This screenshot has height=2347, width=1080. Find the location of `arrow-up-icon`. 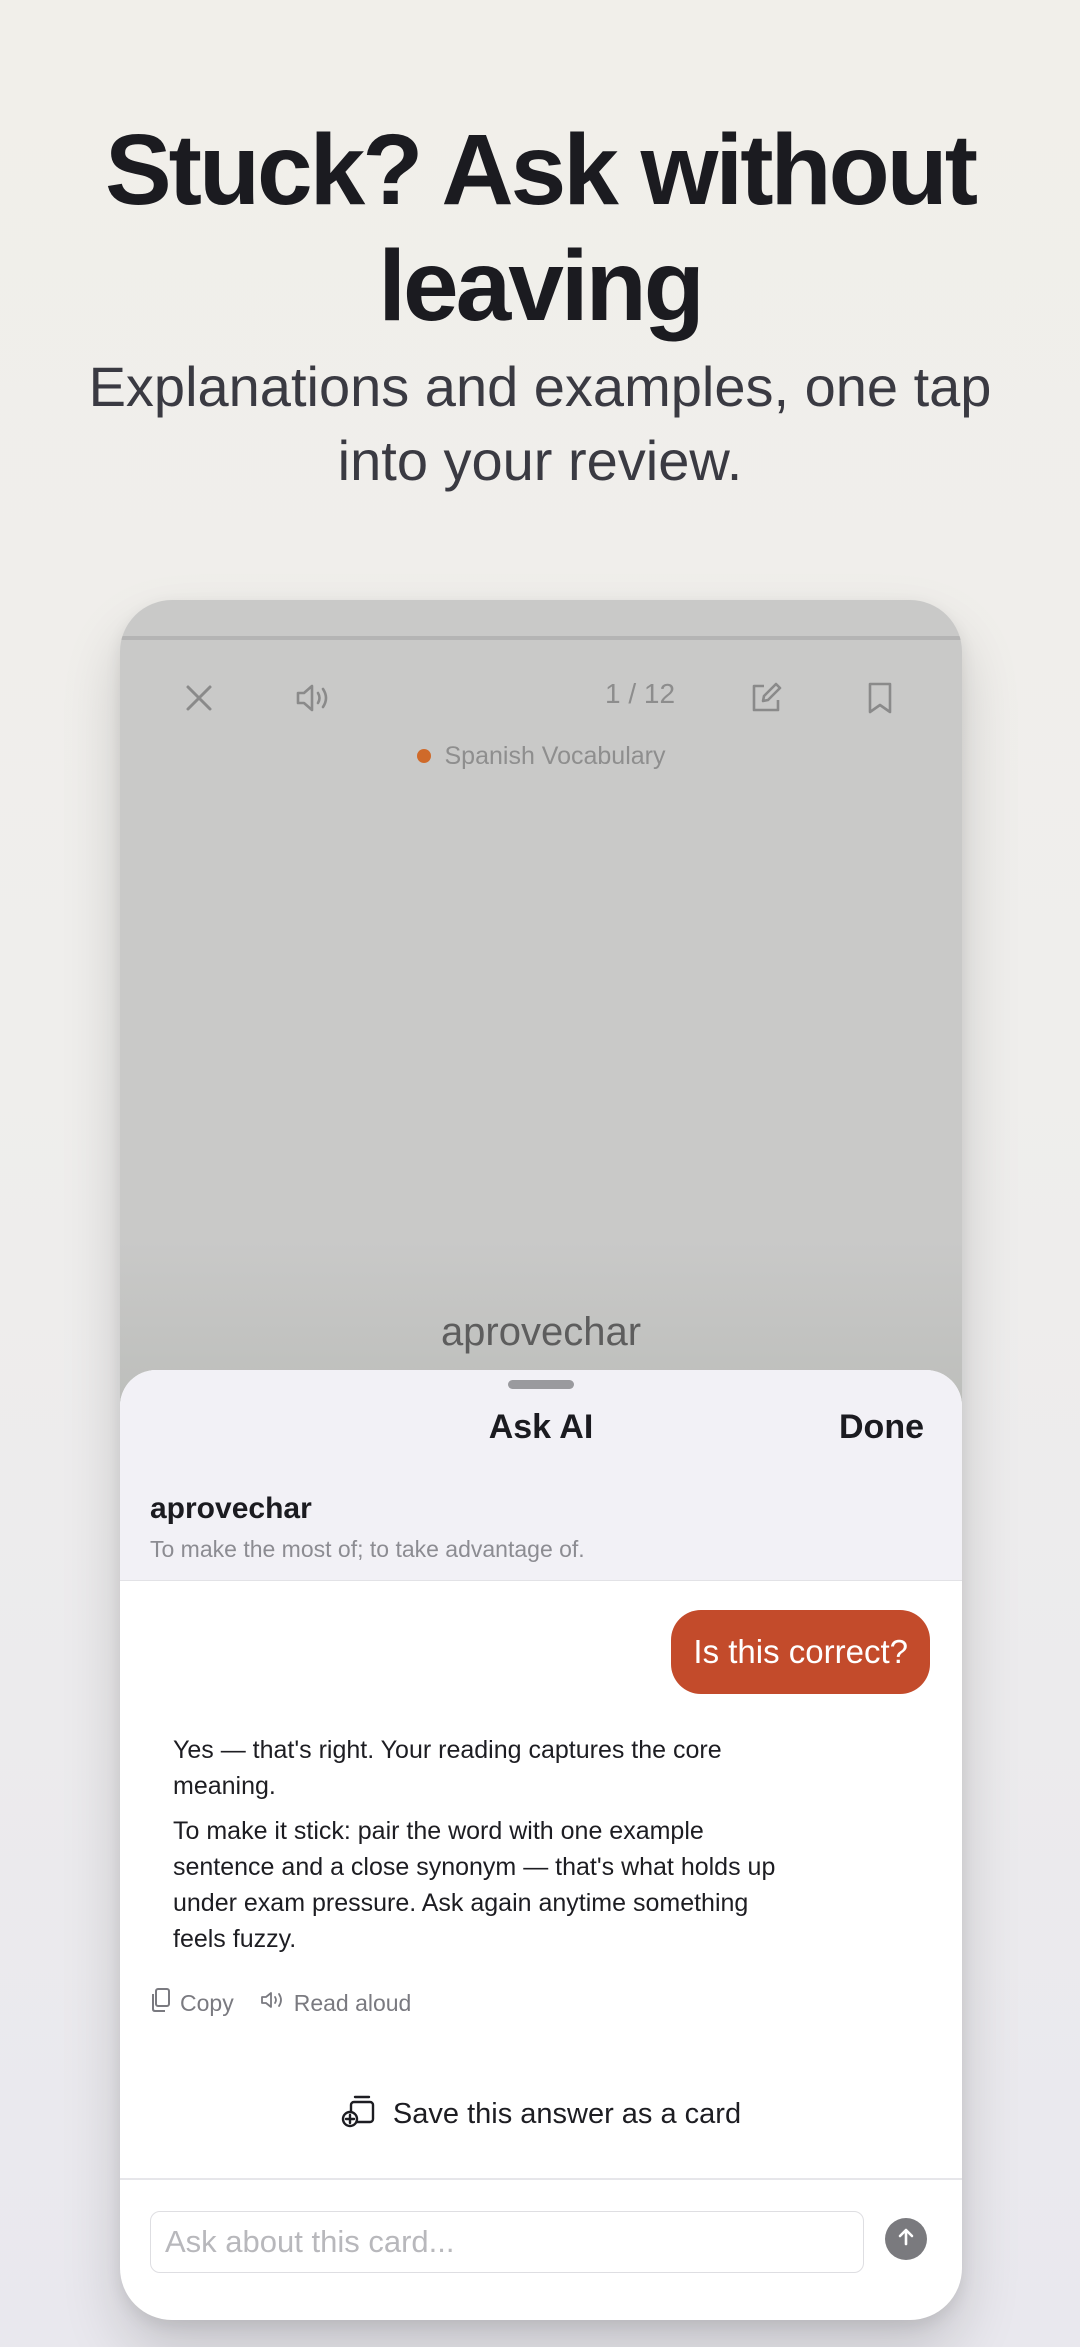

arrow-up-icon is located at coordinates (906, 2239).